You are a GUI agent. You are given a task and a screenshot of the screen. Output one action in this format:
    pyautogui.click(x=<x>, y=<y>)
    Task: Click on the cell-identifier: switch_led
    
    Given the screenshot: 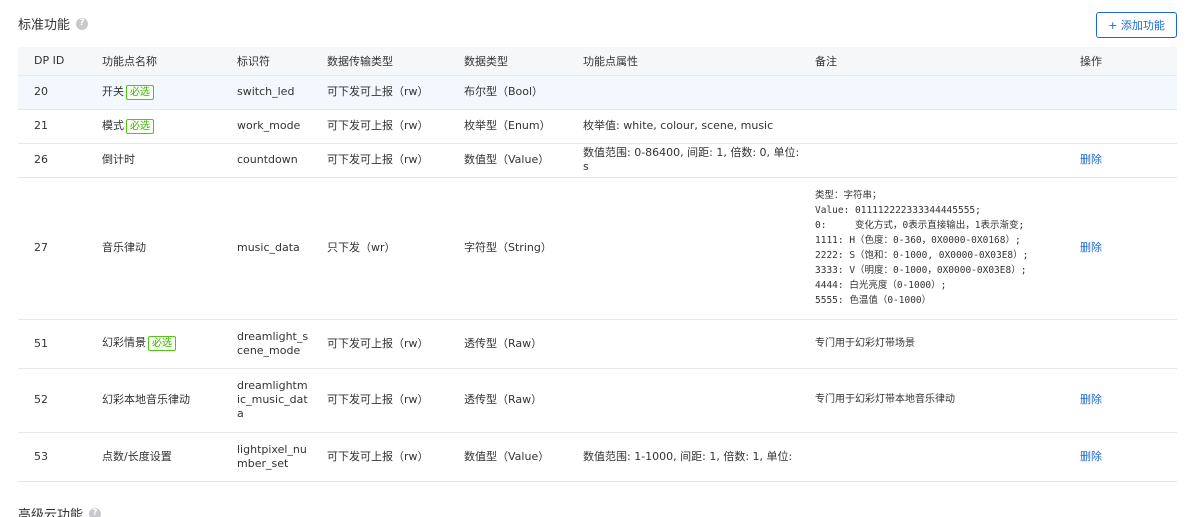 What is the action you would take?
    pyautogui.click(x=270, y=92)
    